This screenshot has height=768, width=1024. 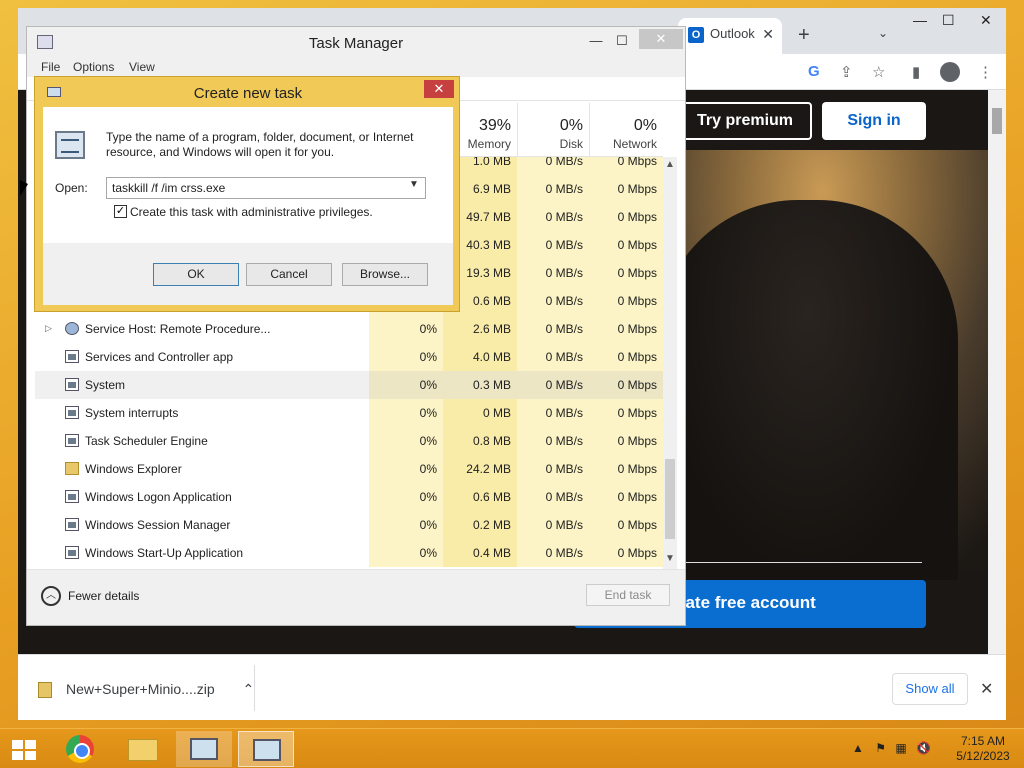 What do you see at coordinates (142, 67) in the screenshot?
I see `menu-view: View` at bounding box center [142, 67].